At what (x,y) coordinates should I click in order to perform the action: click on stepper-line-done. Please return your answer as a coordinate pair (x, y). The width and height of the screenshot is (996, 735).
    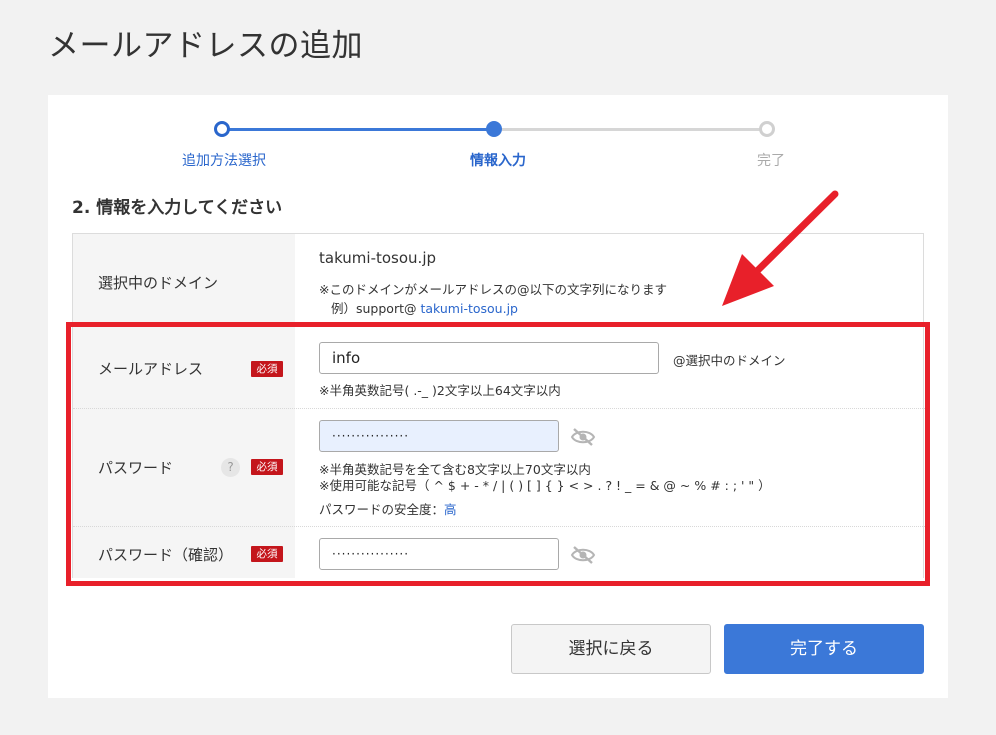
    Looking at the image, I should click on (359, 129).